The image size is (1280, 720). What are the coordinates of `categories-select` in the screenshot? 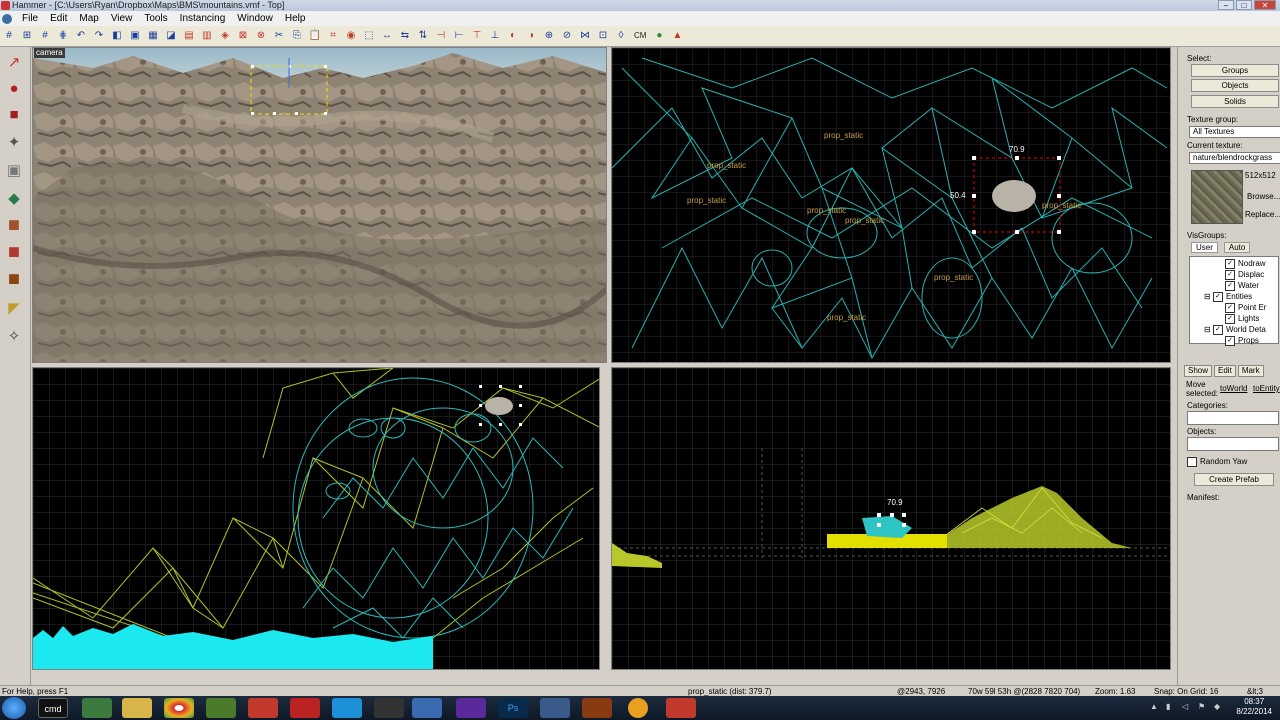 It's located at (1233, 418).